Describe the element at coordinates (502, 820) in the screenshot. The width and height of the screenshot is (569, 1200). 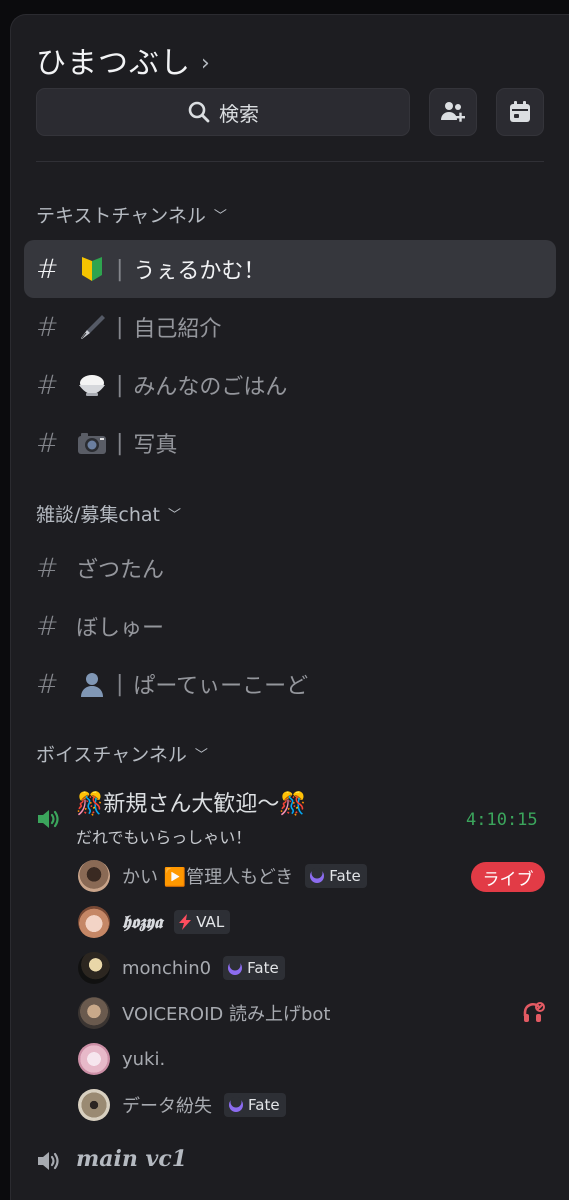
I see `voice-timer: 4:10:15` at that location.